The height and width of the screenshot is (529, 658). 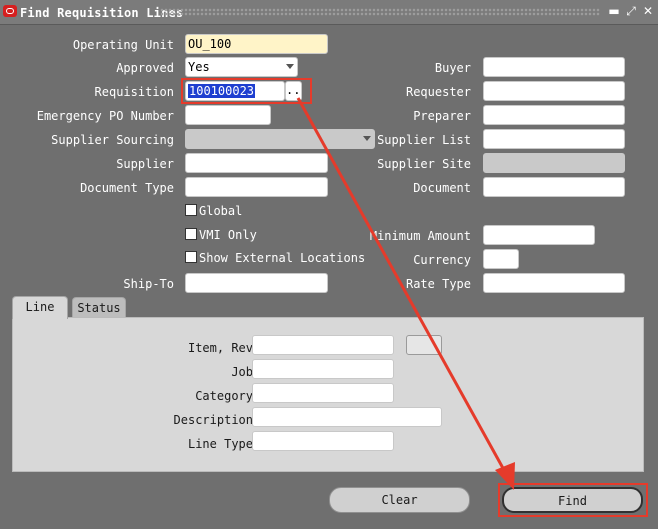 I want to click on arrow-head-icon, so click(x=505, y=476).